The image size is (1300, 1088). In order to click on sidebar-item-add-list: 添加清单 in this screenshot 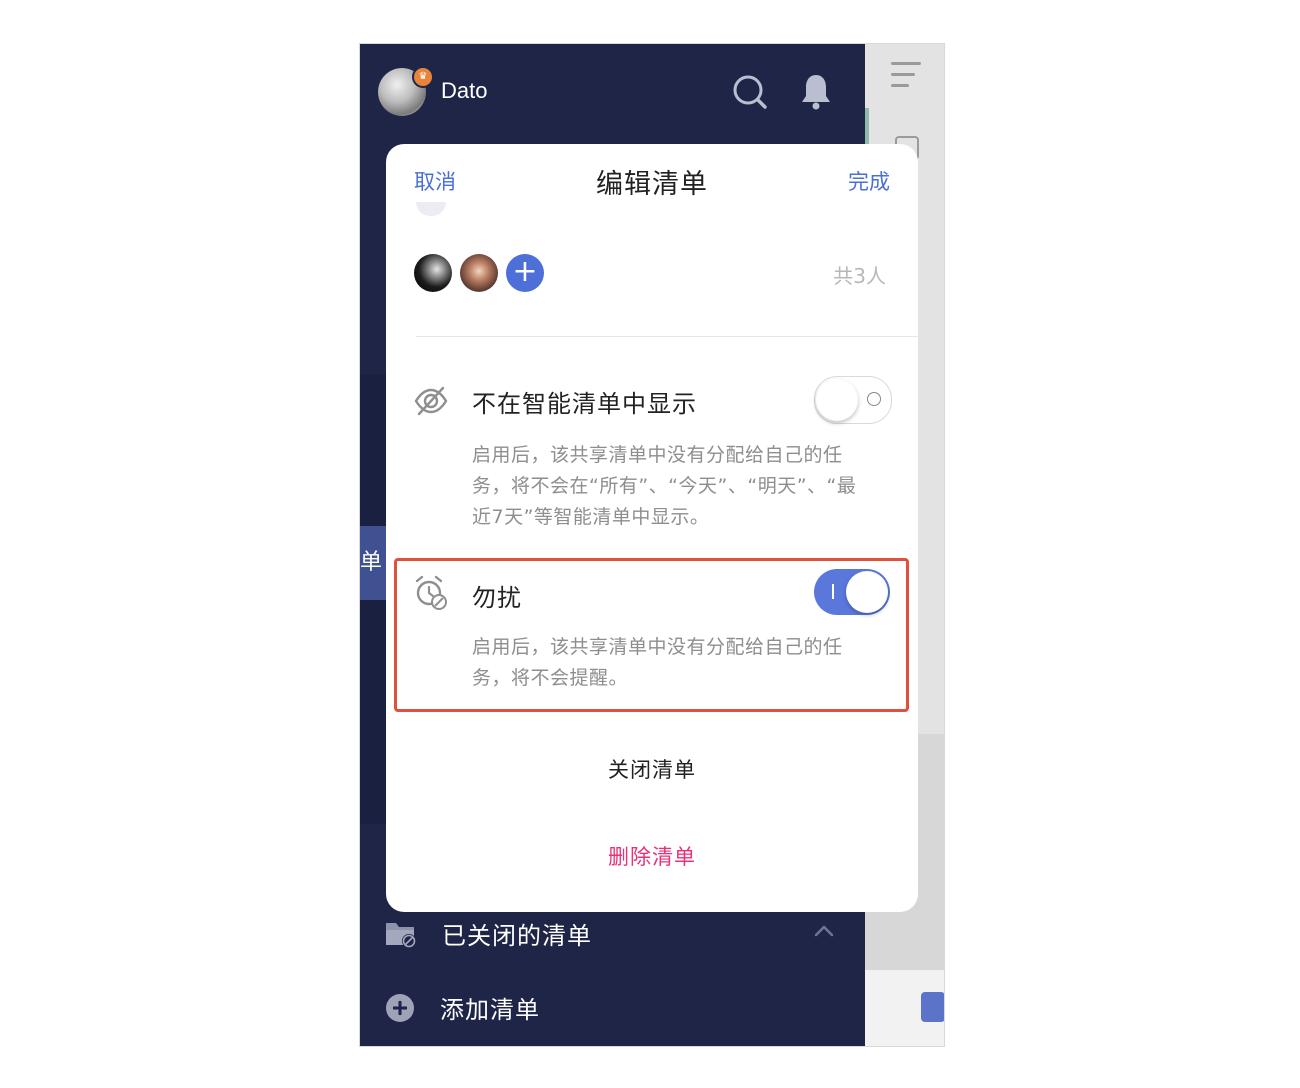, I will do `click(462, 1007)`.